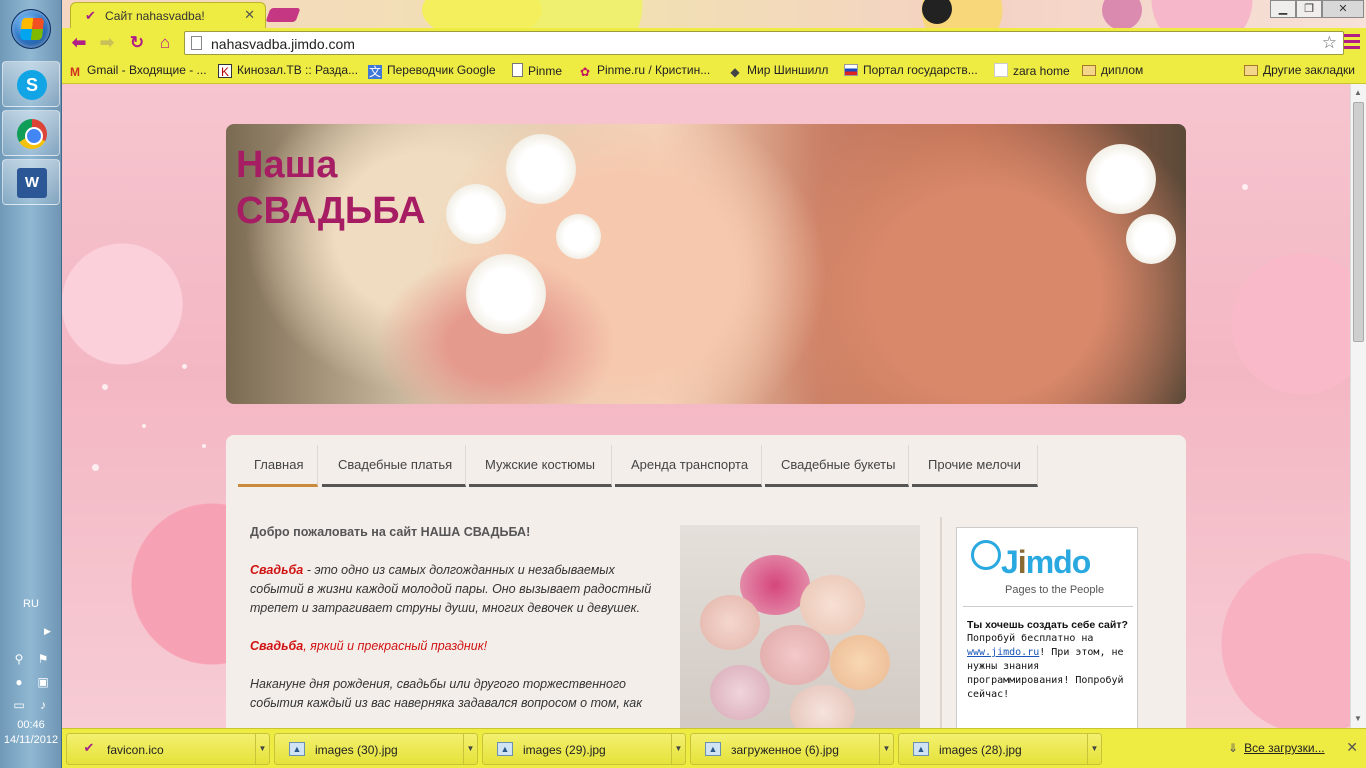  Describe the element at coordinates (740, 692) in the screenshot. I see `flower` at that location.